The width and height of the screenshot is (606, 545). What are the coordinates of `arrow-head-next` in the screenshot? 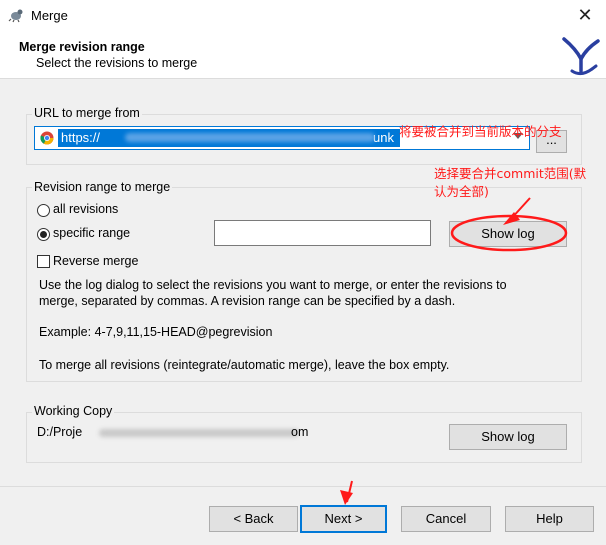 It's located at (346, 497).